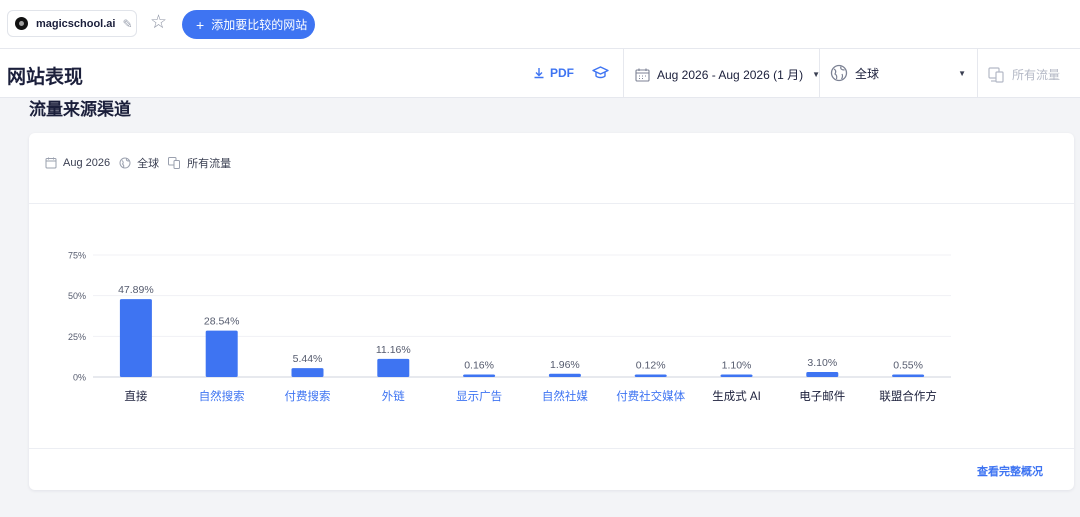 The height and width of the screenshot is (517, 1080). What do you see at coordinates (393, 396) in the screenshot?
I see `category-label: 外链` at bounding box center [393, 396].